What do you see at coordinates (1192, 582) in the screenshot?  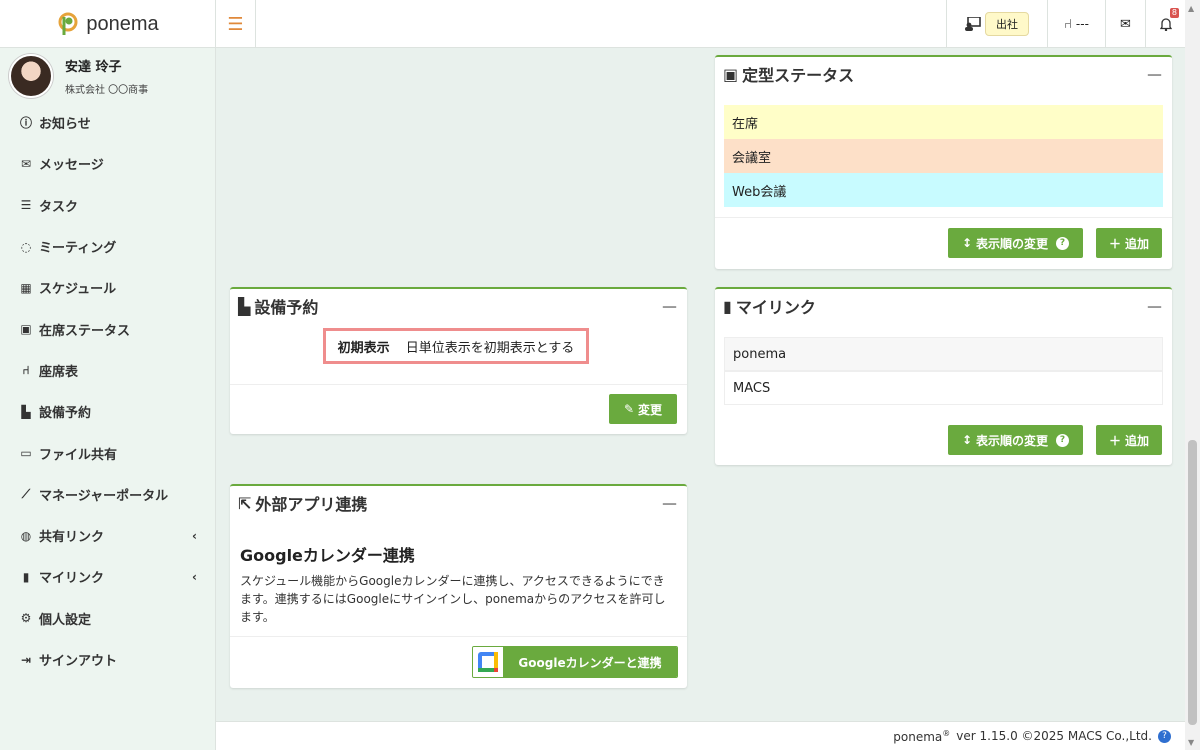 I see `scrollbar-thumb` at bounding box center [1192, 582].